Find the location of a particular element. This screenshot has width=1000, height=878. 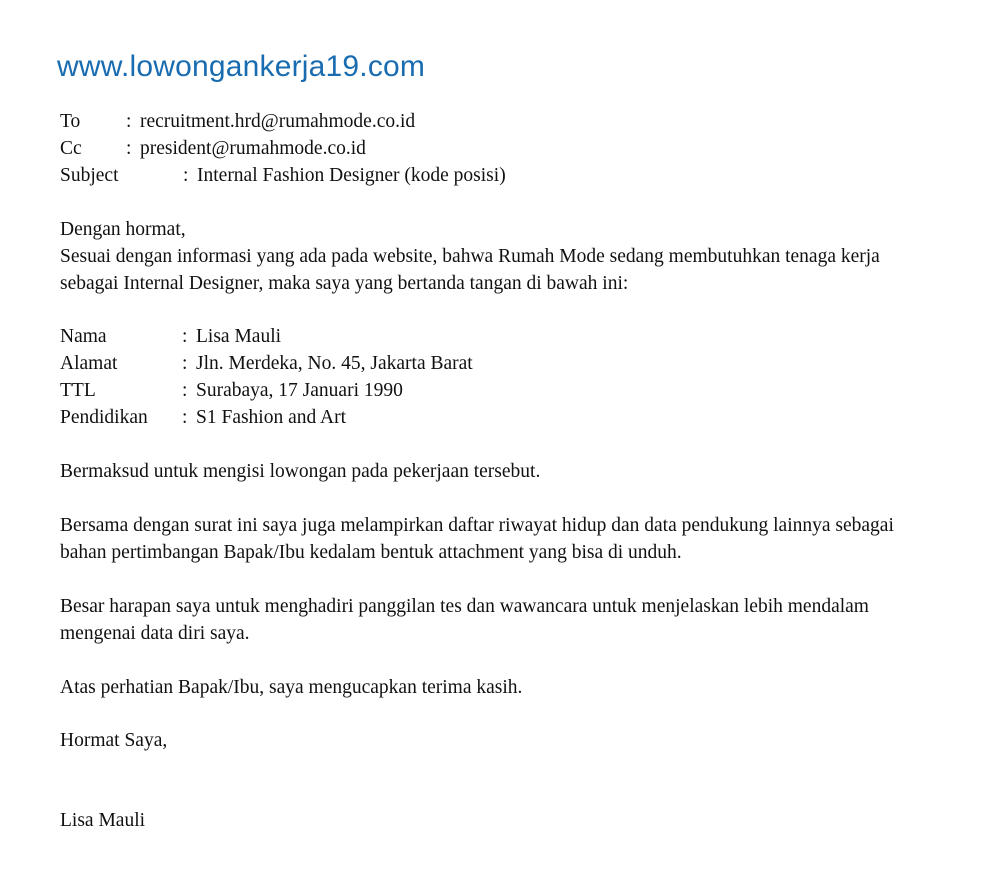

field-row-cc: Cc : president@rumahmode.co.id is located at coordinates (500, 148).